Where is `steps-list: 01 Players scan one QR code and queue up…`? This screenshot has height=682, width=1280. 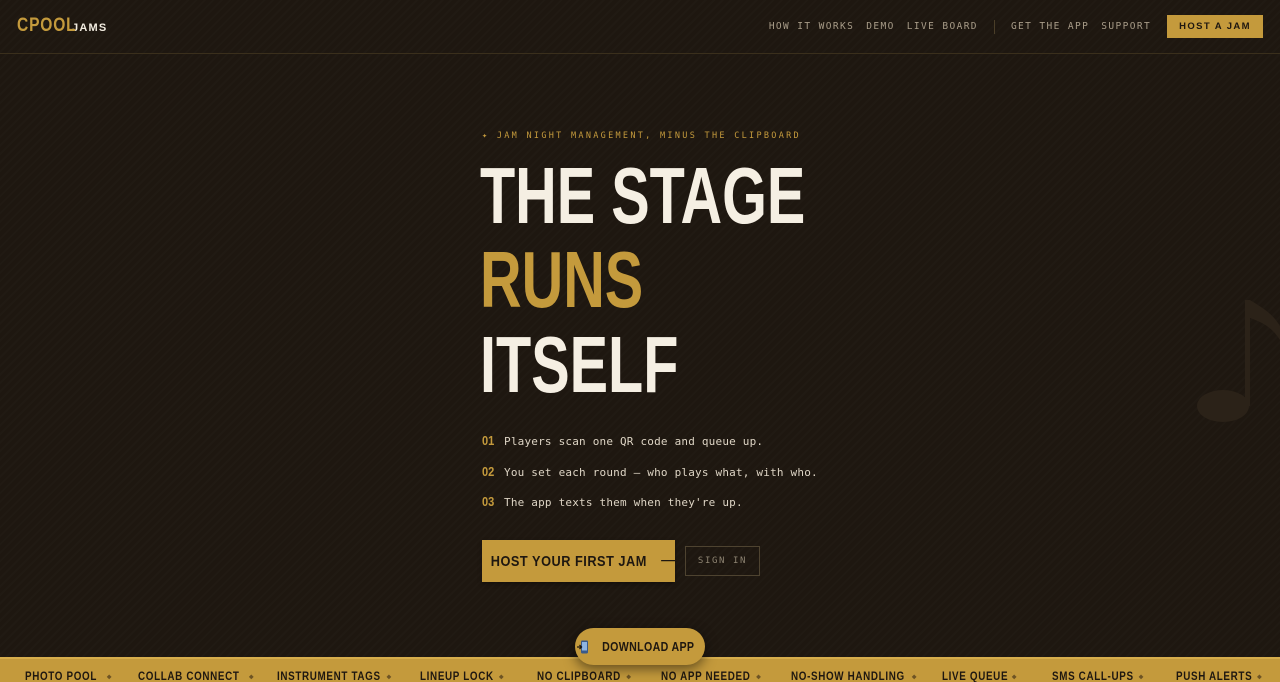 steps-list: 01 Players scan one QR code and queue up… is located at coordinates (650, 479).